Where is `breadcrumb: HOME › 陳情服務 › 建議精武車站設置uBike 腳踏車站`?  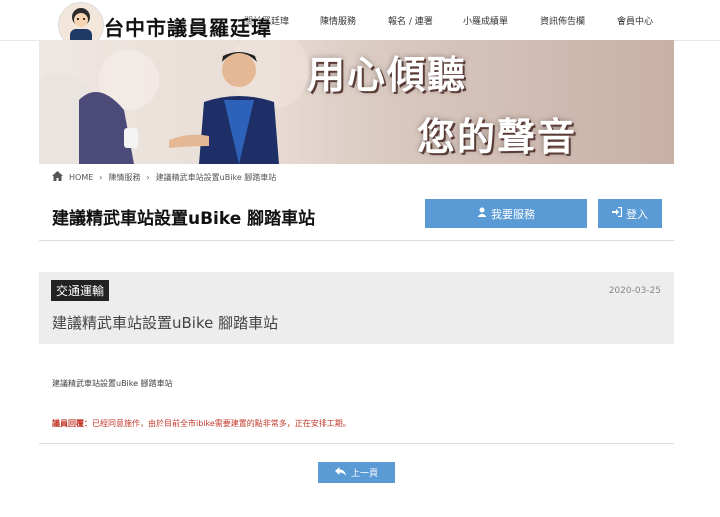
breadcrumb: HOME › 陳情服務 › 建議精武車站設置uBike 腳踏車站 is located at coordinates (164, 177).